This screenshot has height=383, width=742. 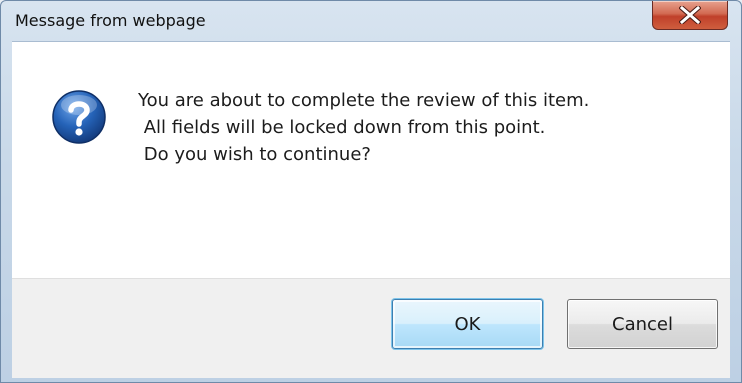 I want to click on cancel-button: Cancel, so click(x=642, y=324).